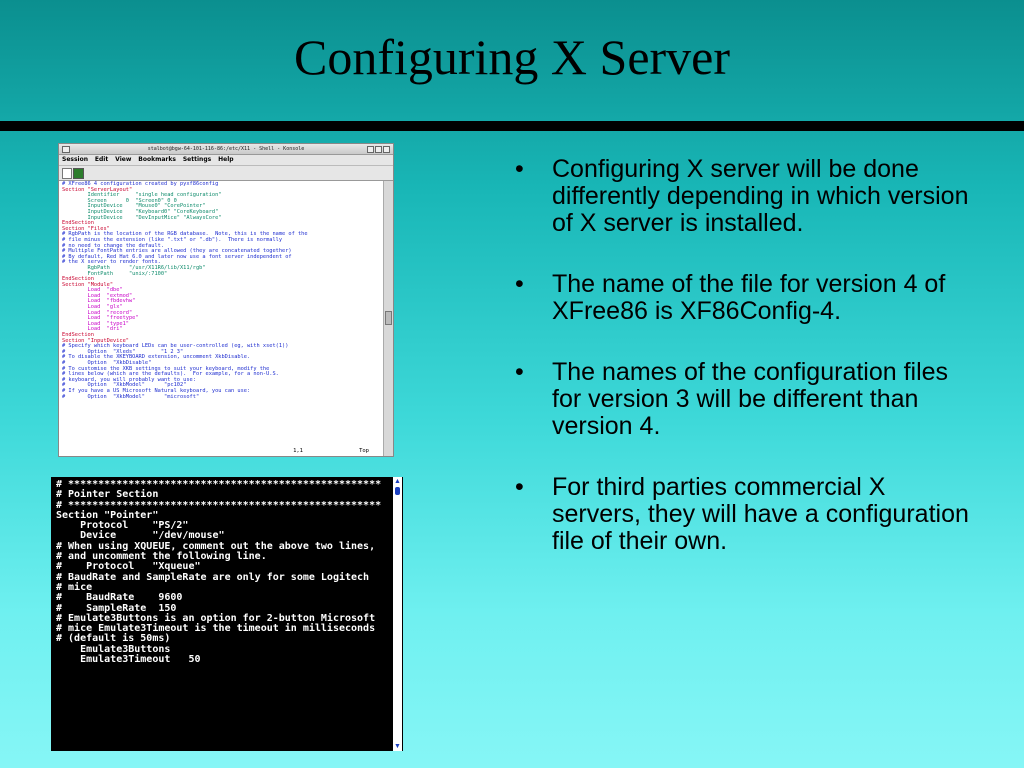  What do you see at coordinates (67, 173) in the screenshot?
I see `new-session-icon` at bounding box center [67, 173].